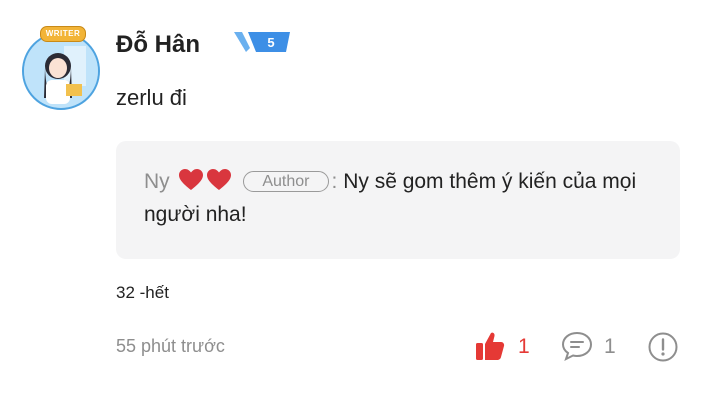 Image resolution: width=717 pixels, height=394 pixels. What do you see at coordinates (170, 346) in the screenshot?
I see `timestamp: 55 phút trước` at bounding box center [170, 346].